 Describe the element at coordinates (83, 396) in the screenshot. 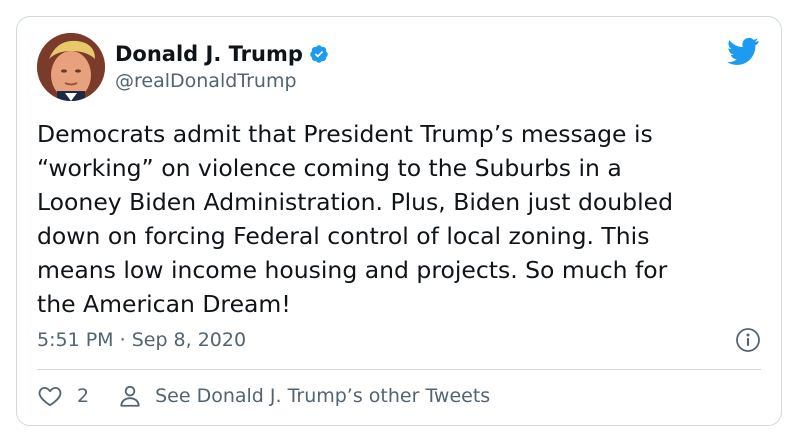

I see `like-count: 2` at that location.